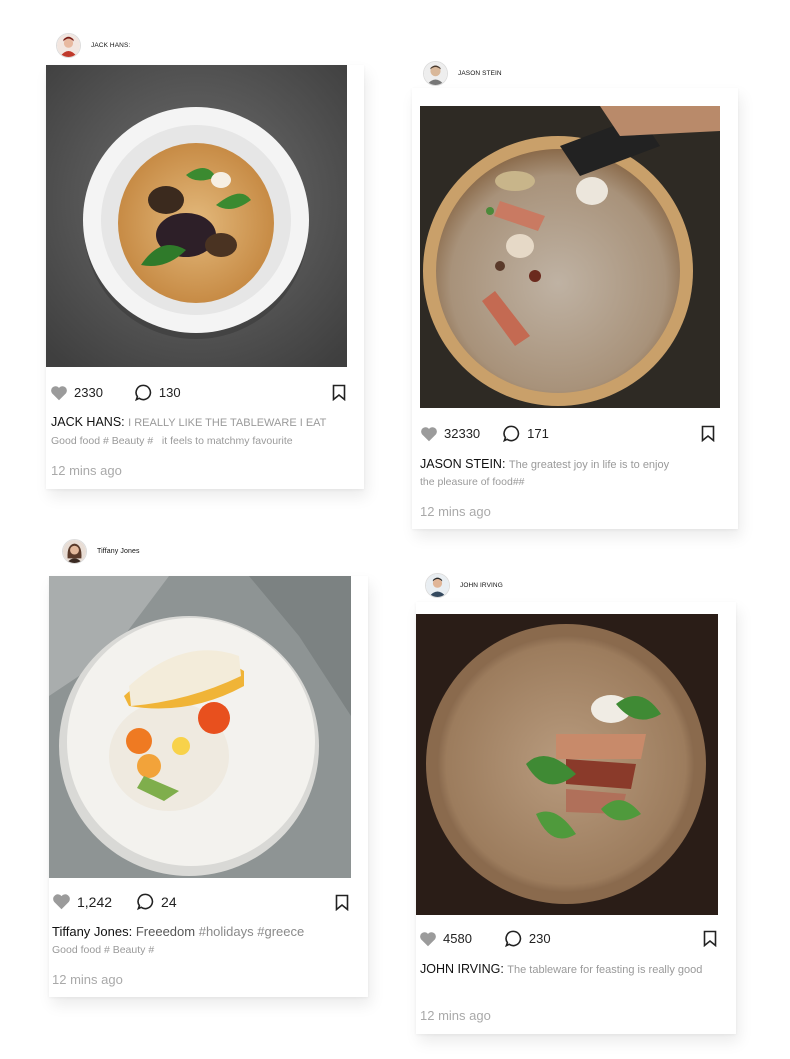 The height and width of the screenshot is (1059, 790). What do you see at coordinates (480, 73) in the screenshot?
I see `username: JASON STEIN` at bounding box center [480, 73].